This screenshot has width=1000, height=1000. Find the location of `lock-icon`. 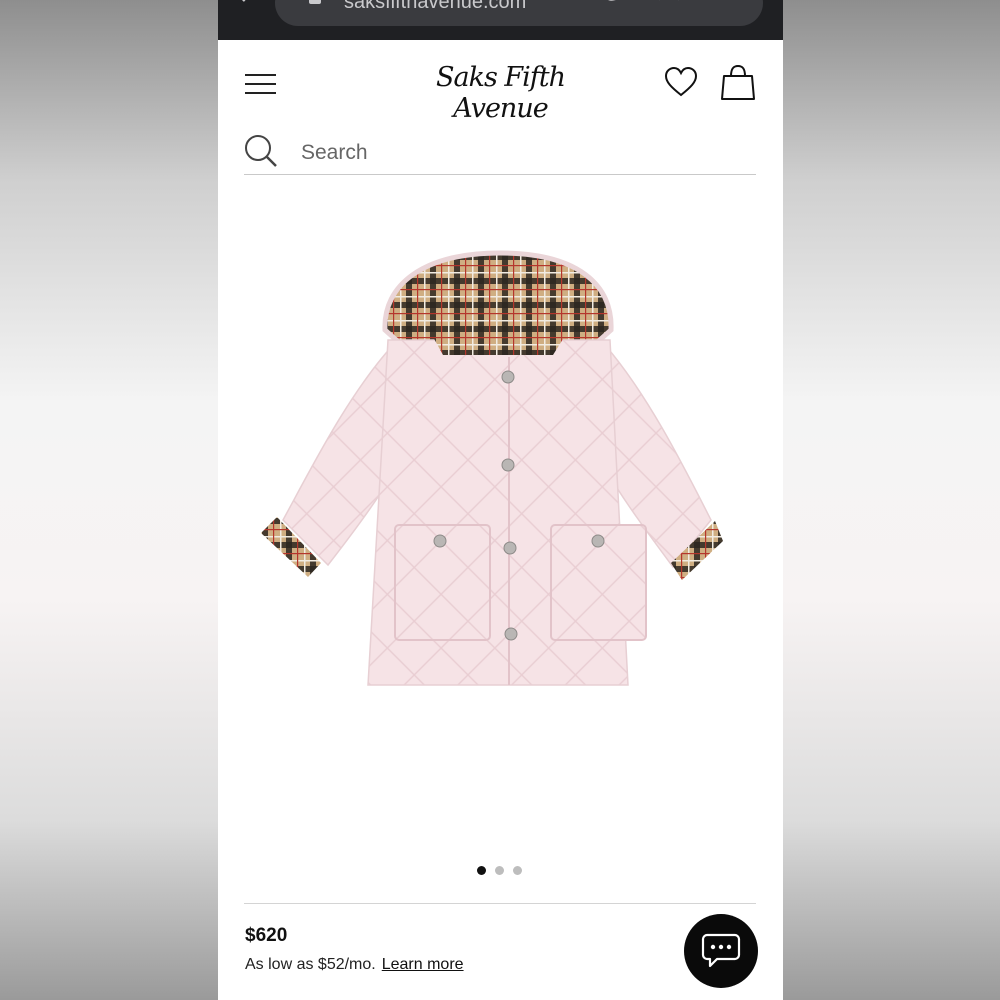

lock-icon is located at coordinates (315, 2).